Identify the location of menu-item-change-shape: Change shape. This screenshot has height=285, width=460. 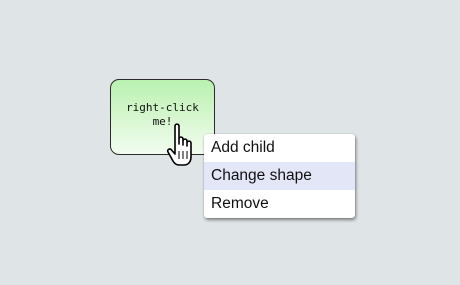
(279, 176).